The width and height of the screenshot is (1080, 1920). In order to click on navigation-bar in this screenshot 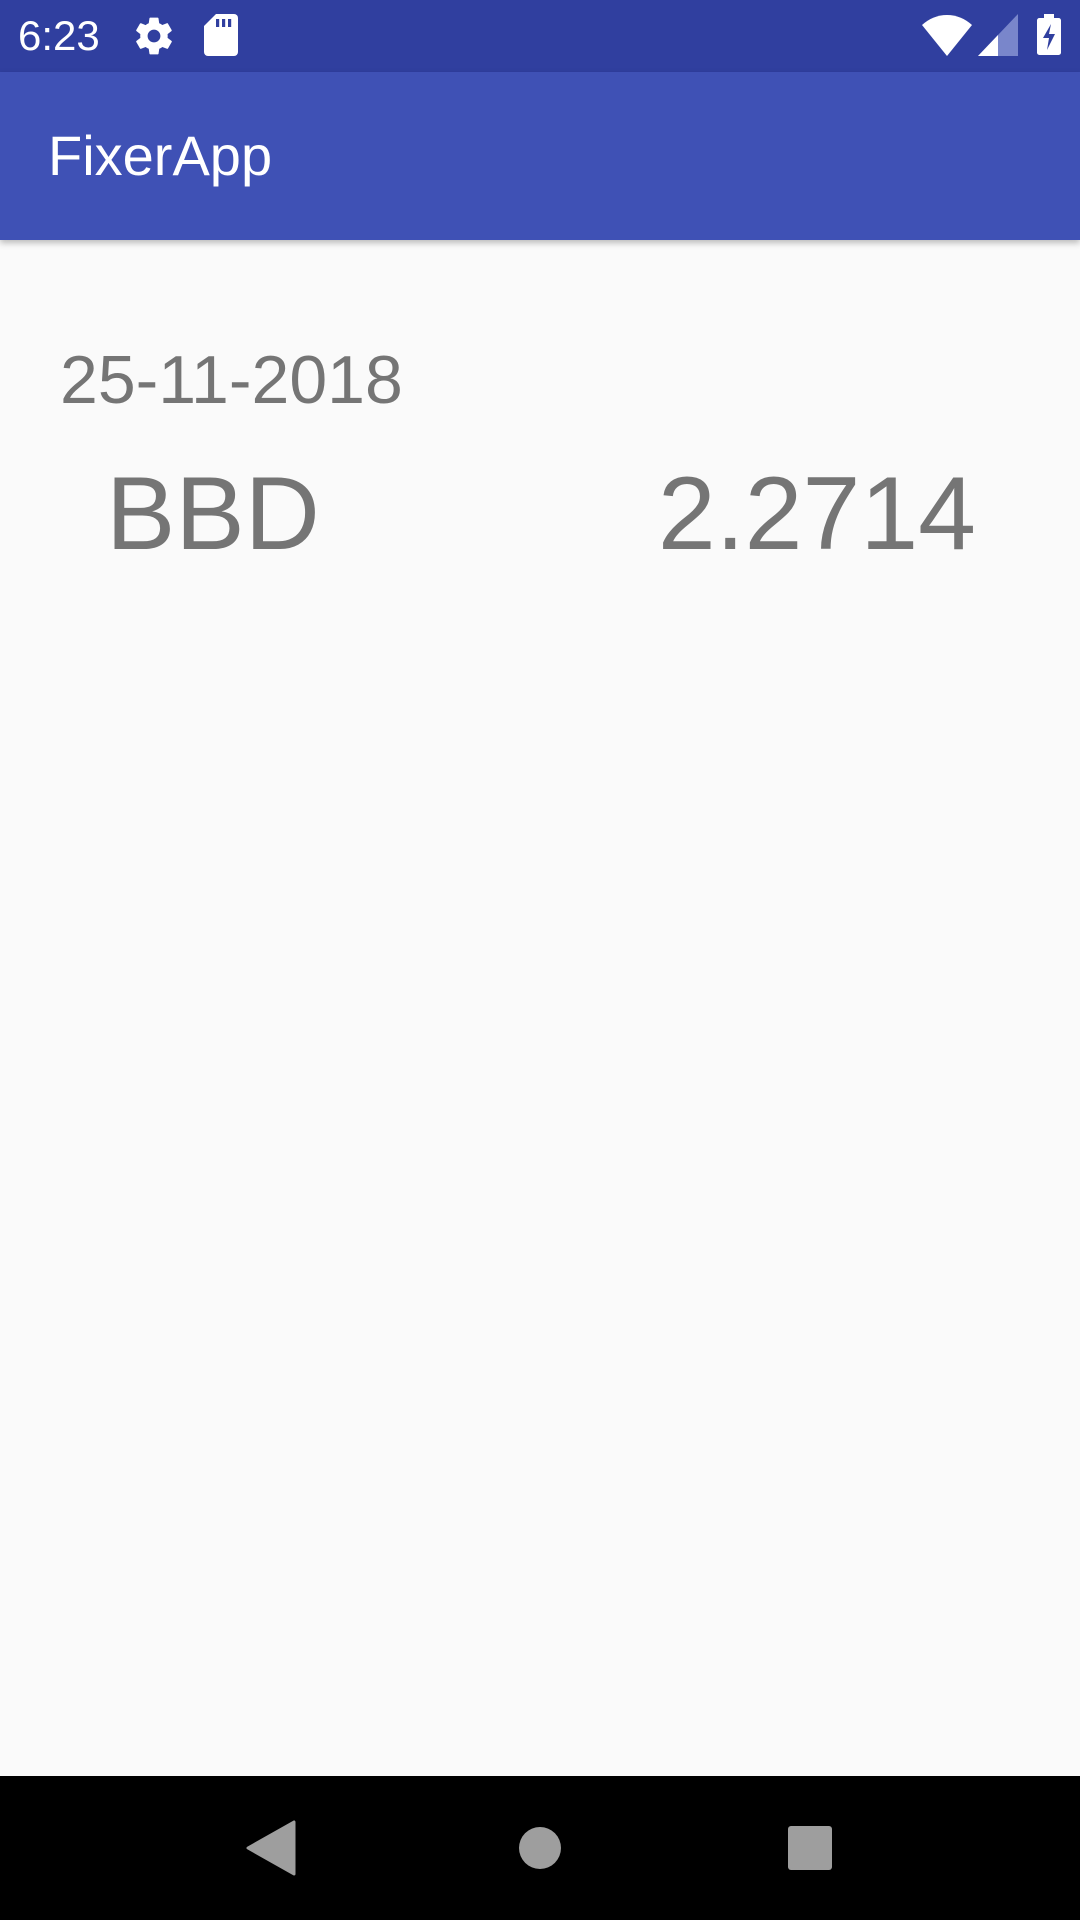, I will do `click(540, 1848)`.